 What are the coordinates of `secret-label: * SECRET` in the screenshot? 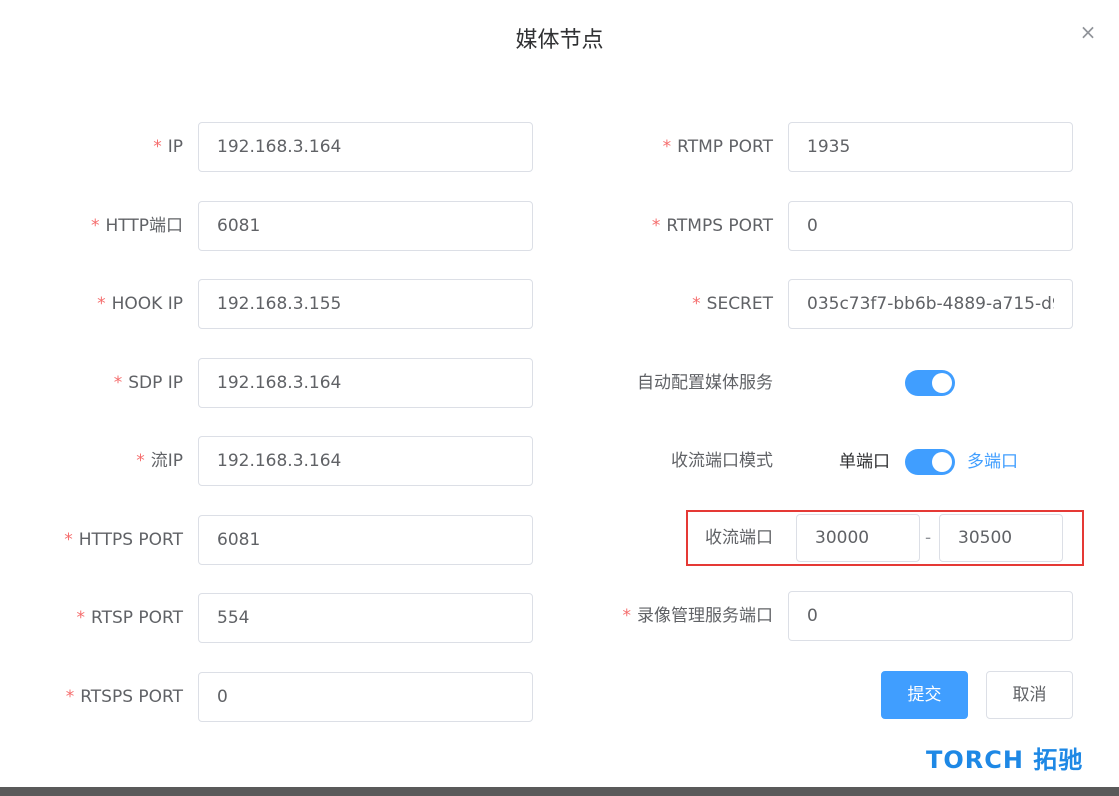 It's located at (666, 304).